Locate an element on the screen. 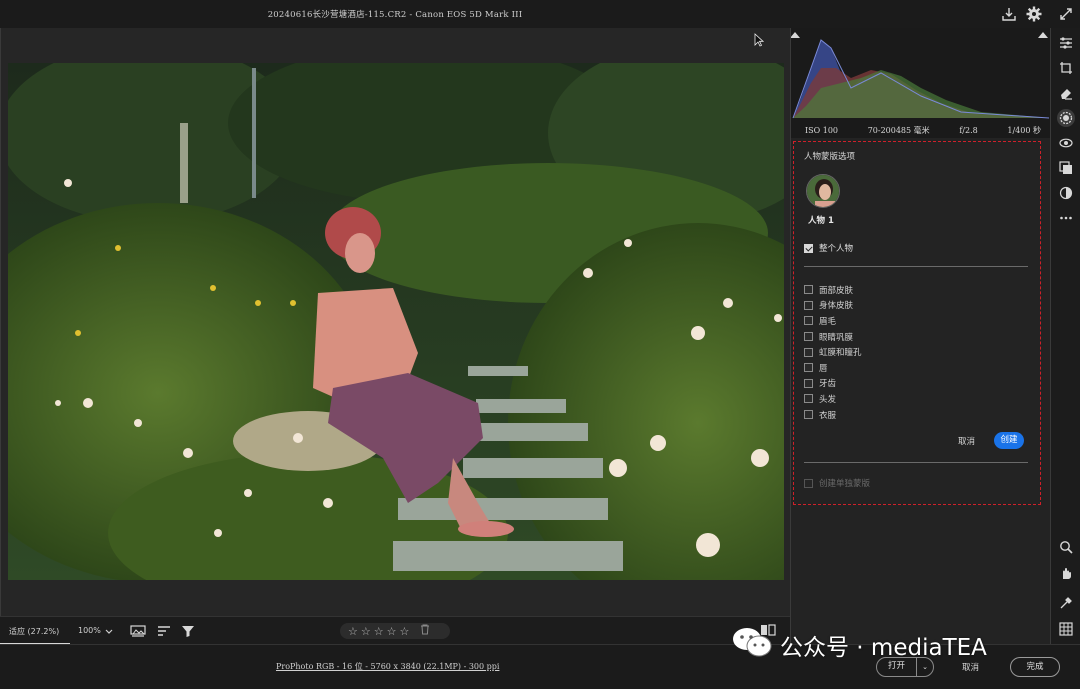  mask-icon is located at coordinates (1066, 118).